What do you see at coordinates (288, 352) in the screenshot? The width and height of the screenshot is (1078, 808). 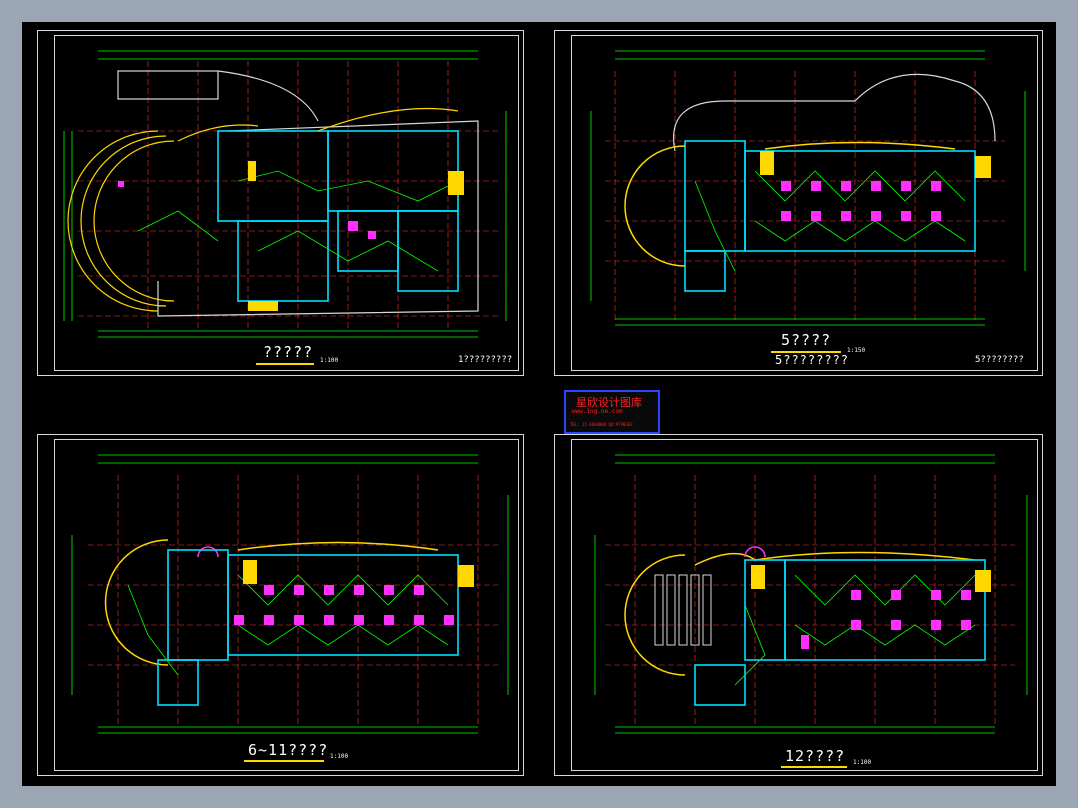 I see `sheet-title: ?????` at bounding box center [288, 352].